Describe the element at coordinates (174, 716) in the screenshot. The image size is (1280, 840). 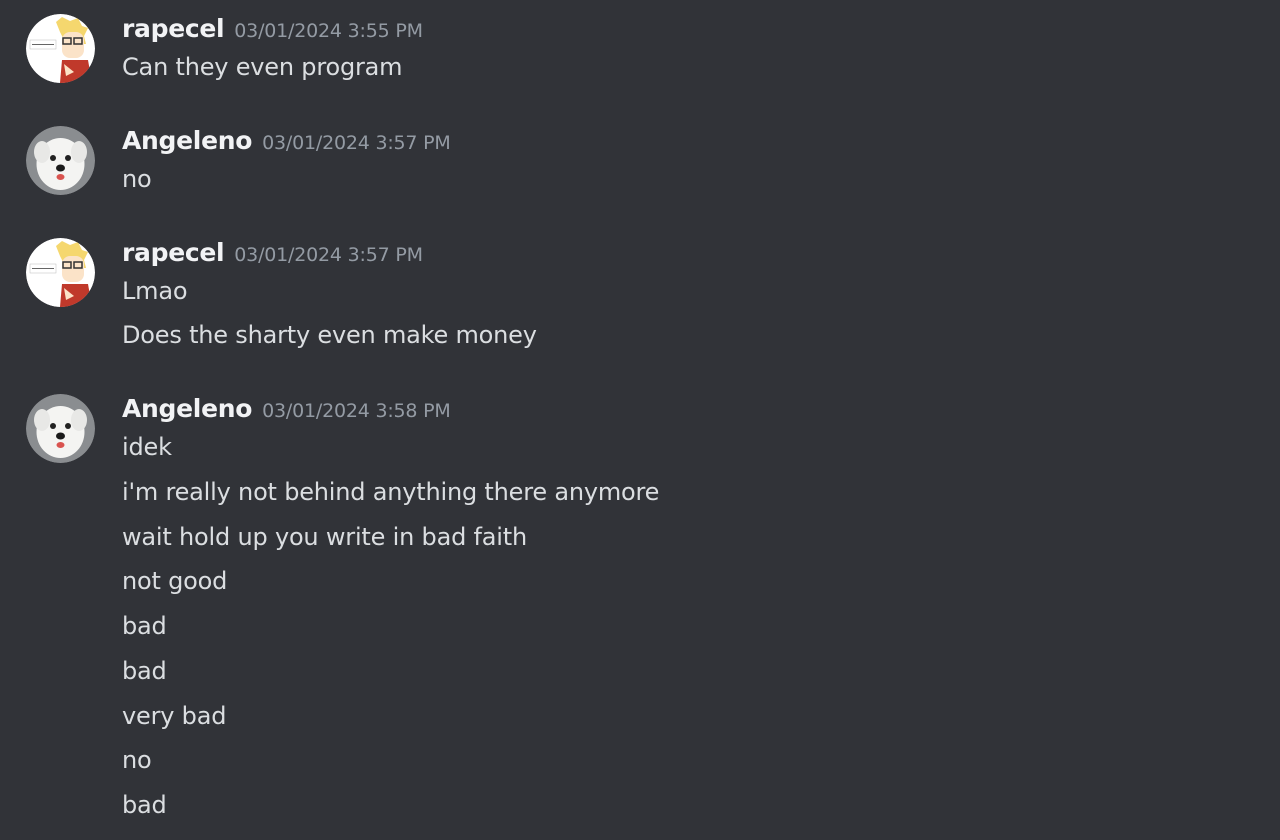
I see `message-text: very bad` at that location.